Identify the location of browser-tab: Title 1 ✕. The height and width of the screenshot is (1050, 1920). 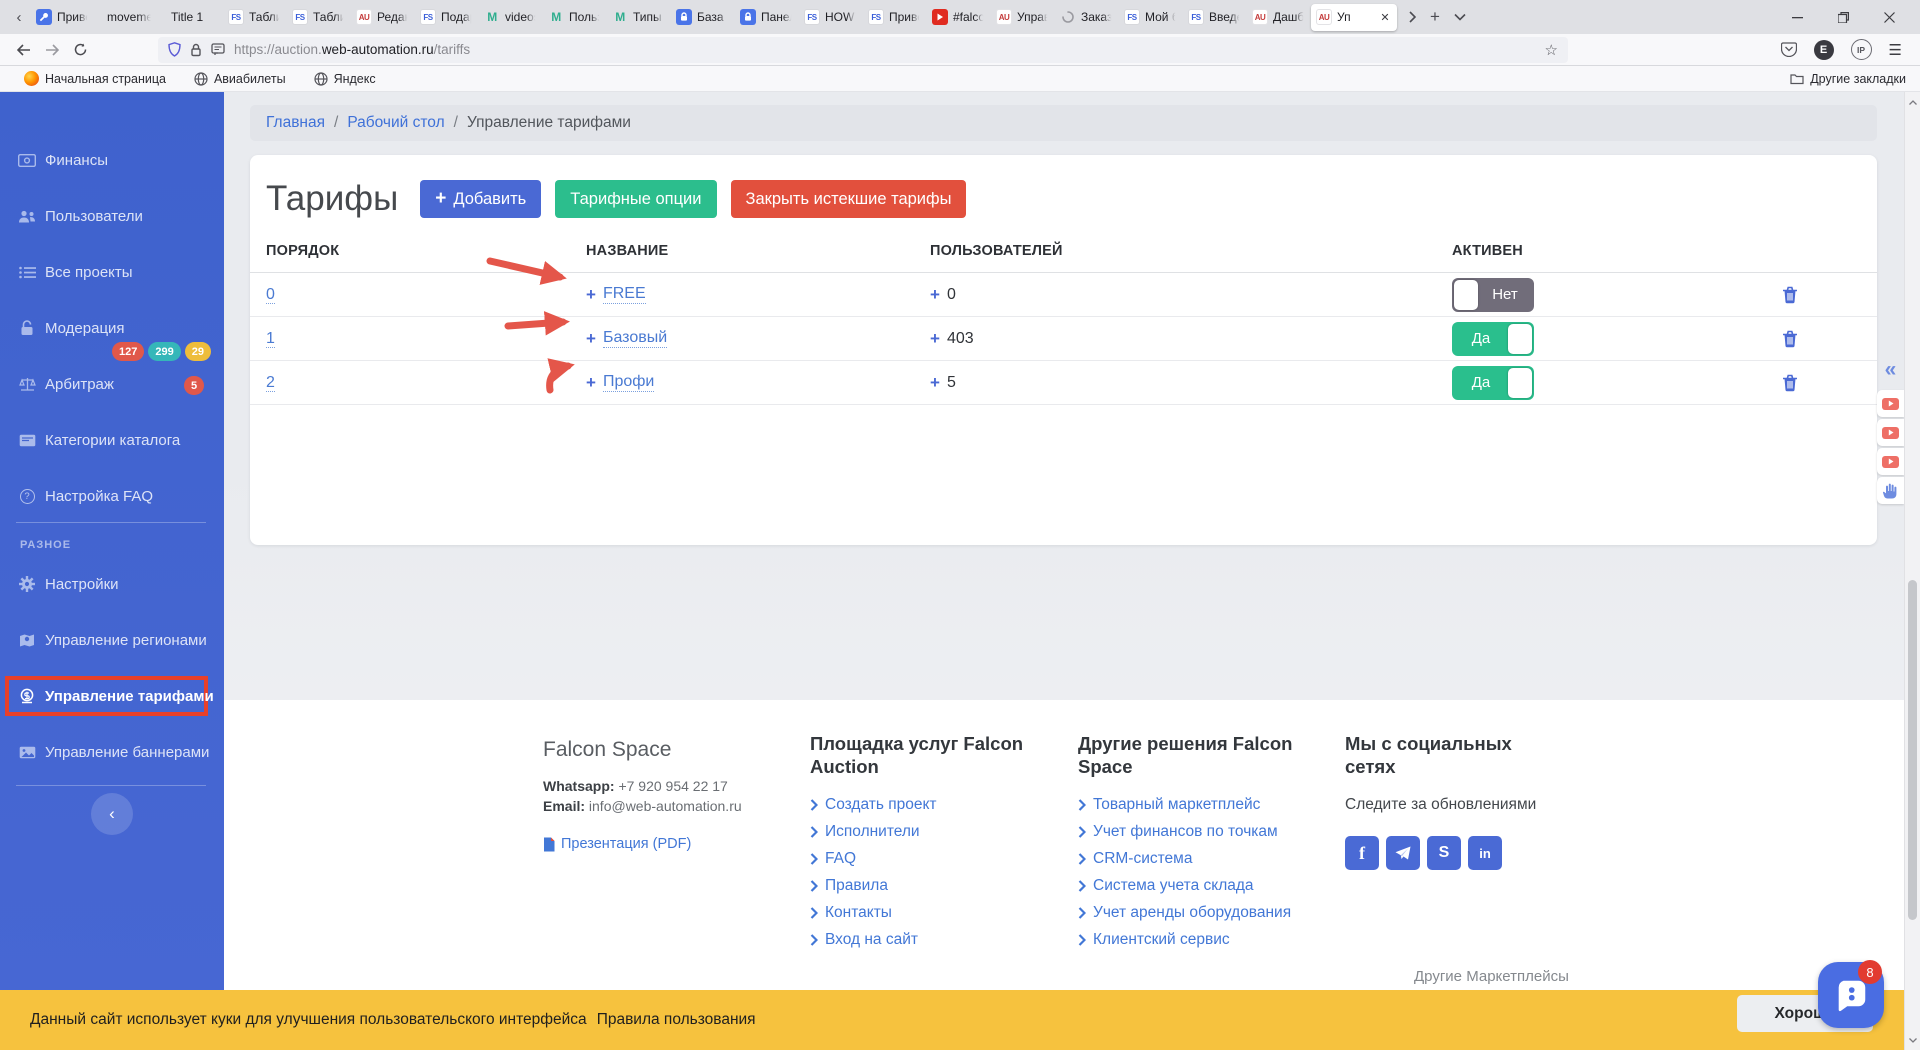
(190, 17).